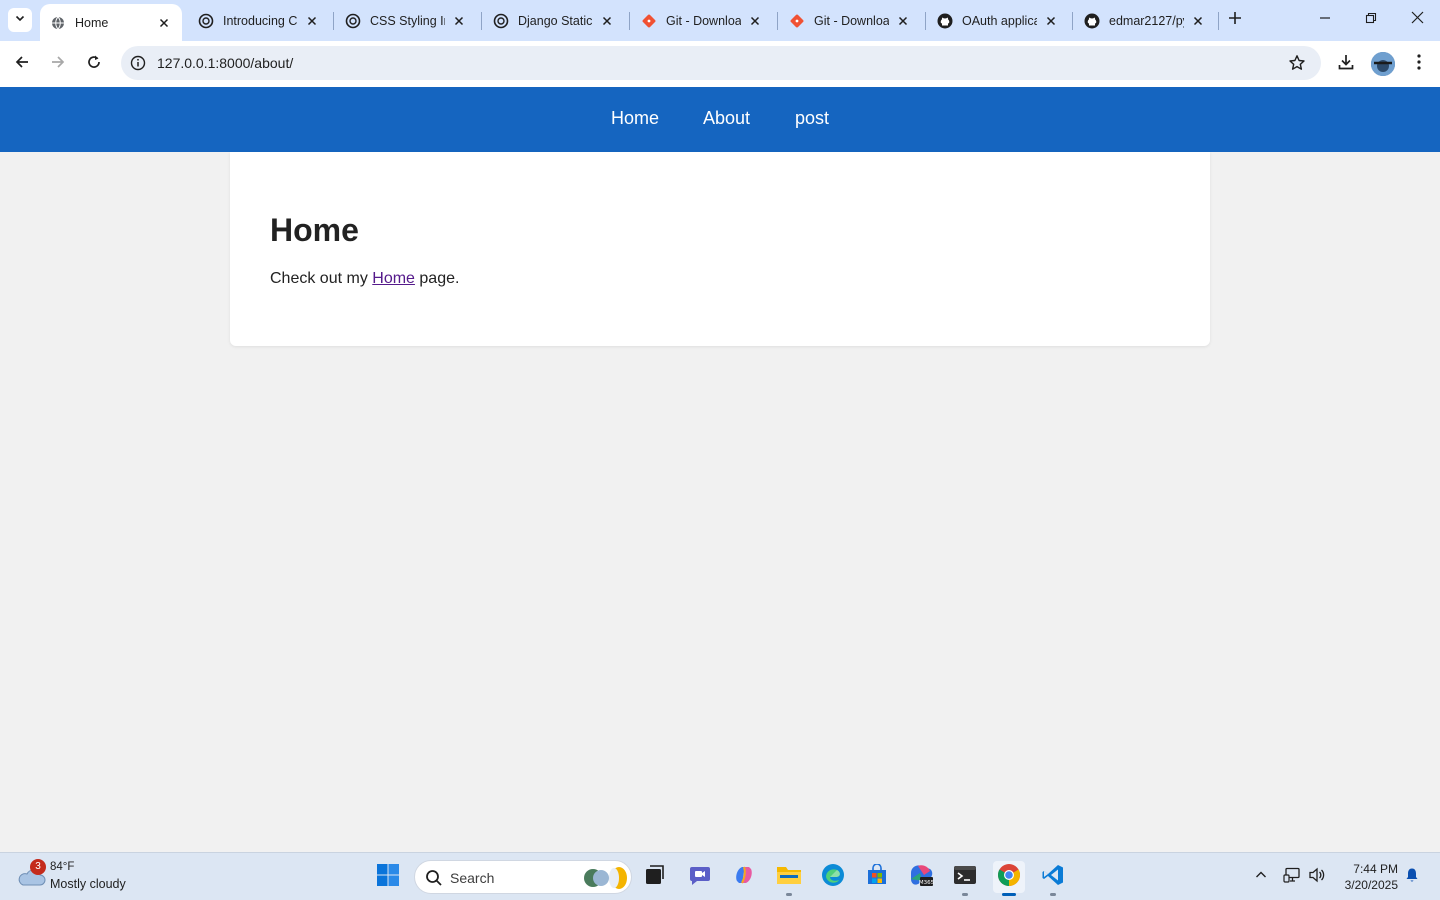 This screenshot has width=1440, height=900. I want to click on windows-icon, so click(388, 877).